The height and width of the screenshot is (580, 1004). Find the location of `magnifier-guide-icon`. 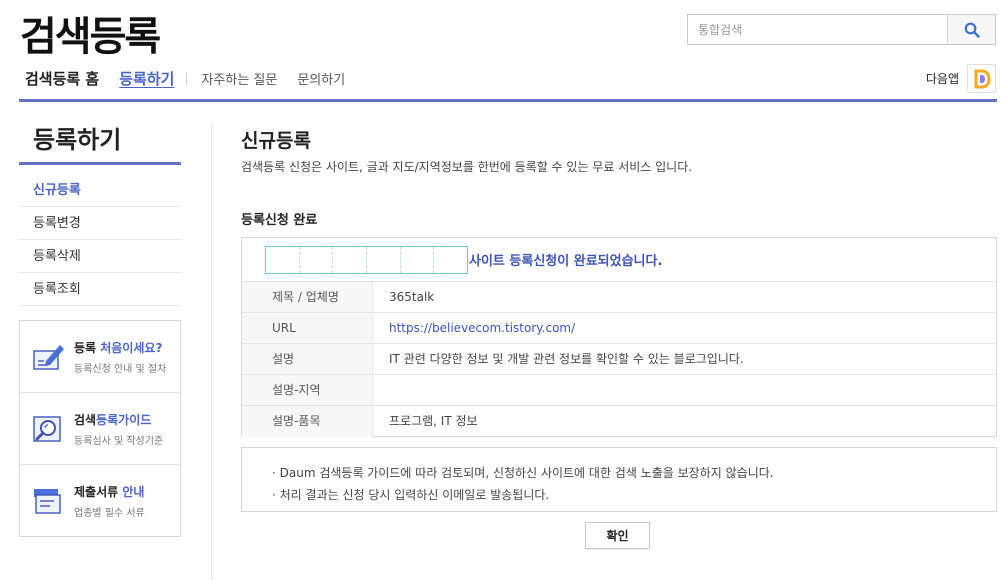

magnifier-guide-icon is located at coordinates (47, 428).